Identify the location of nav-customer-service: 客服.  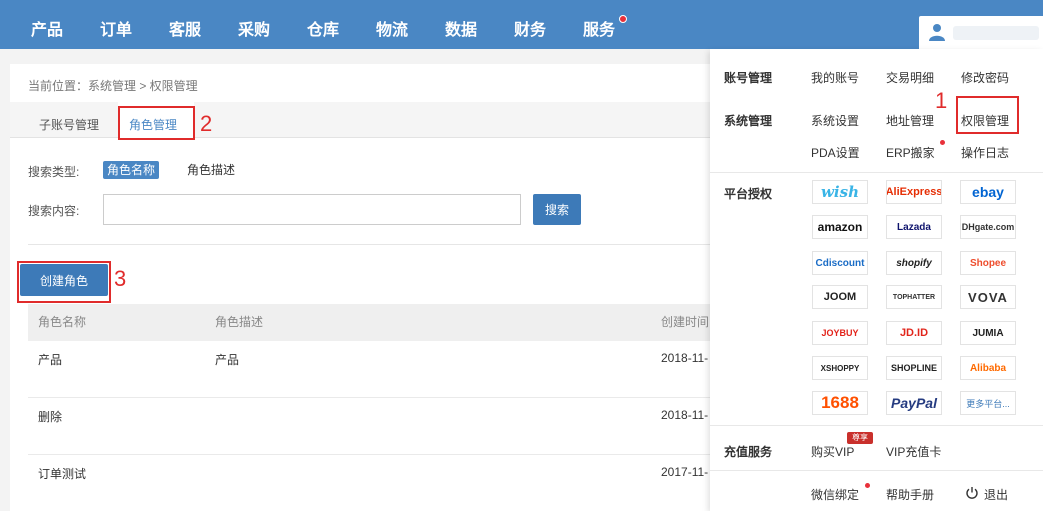
(185, 24).